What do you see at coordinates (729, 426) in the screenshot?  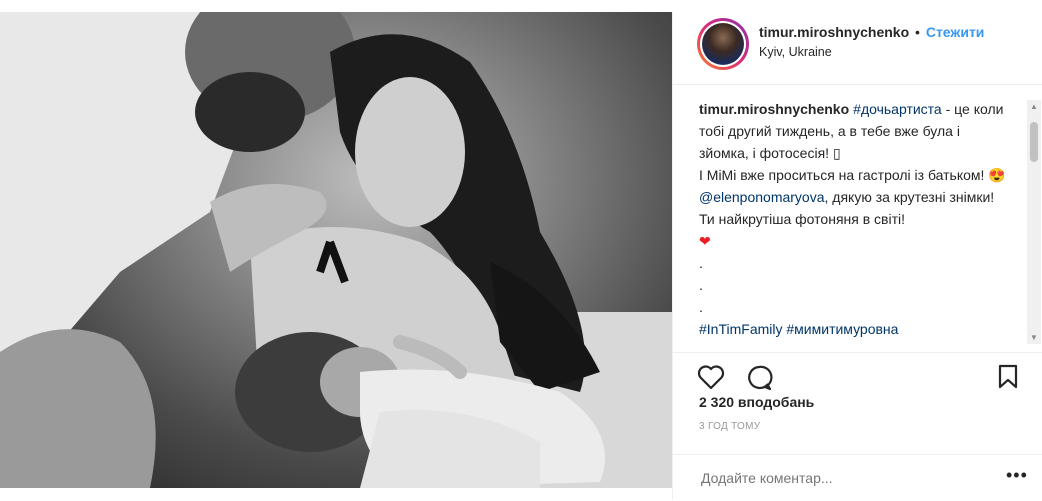 I see `post-timestamp: 3 год тому` at bounding box center [729, 426].